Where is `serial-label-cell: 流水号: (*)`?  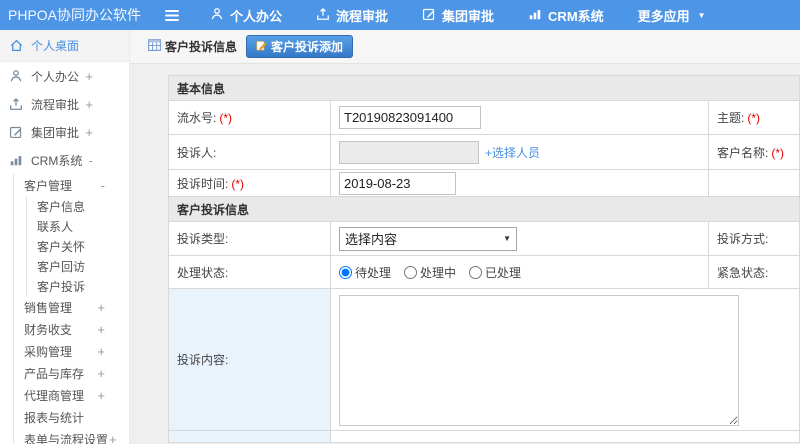
serial-label-cell: 流水号: (*) is located at coordinates (249, 117).